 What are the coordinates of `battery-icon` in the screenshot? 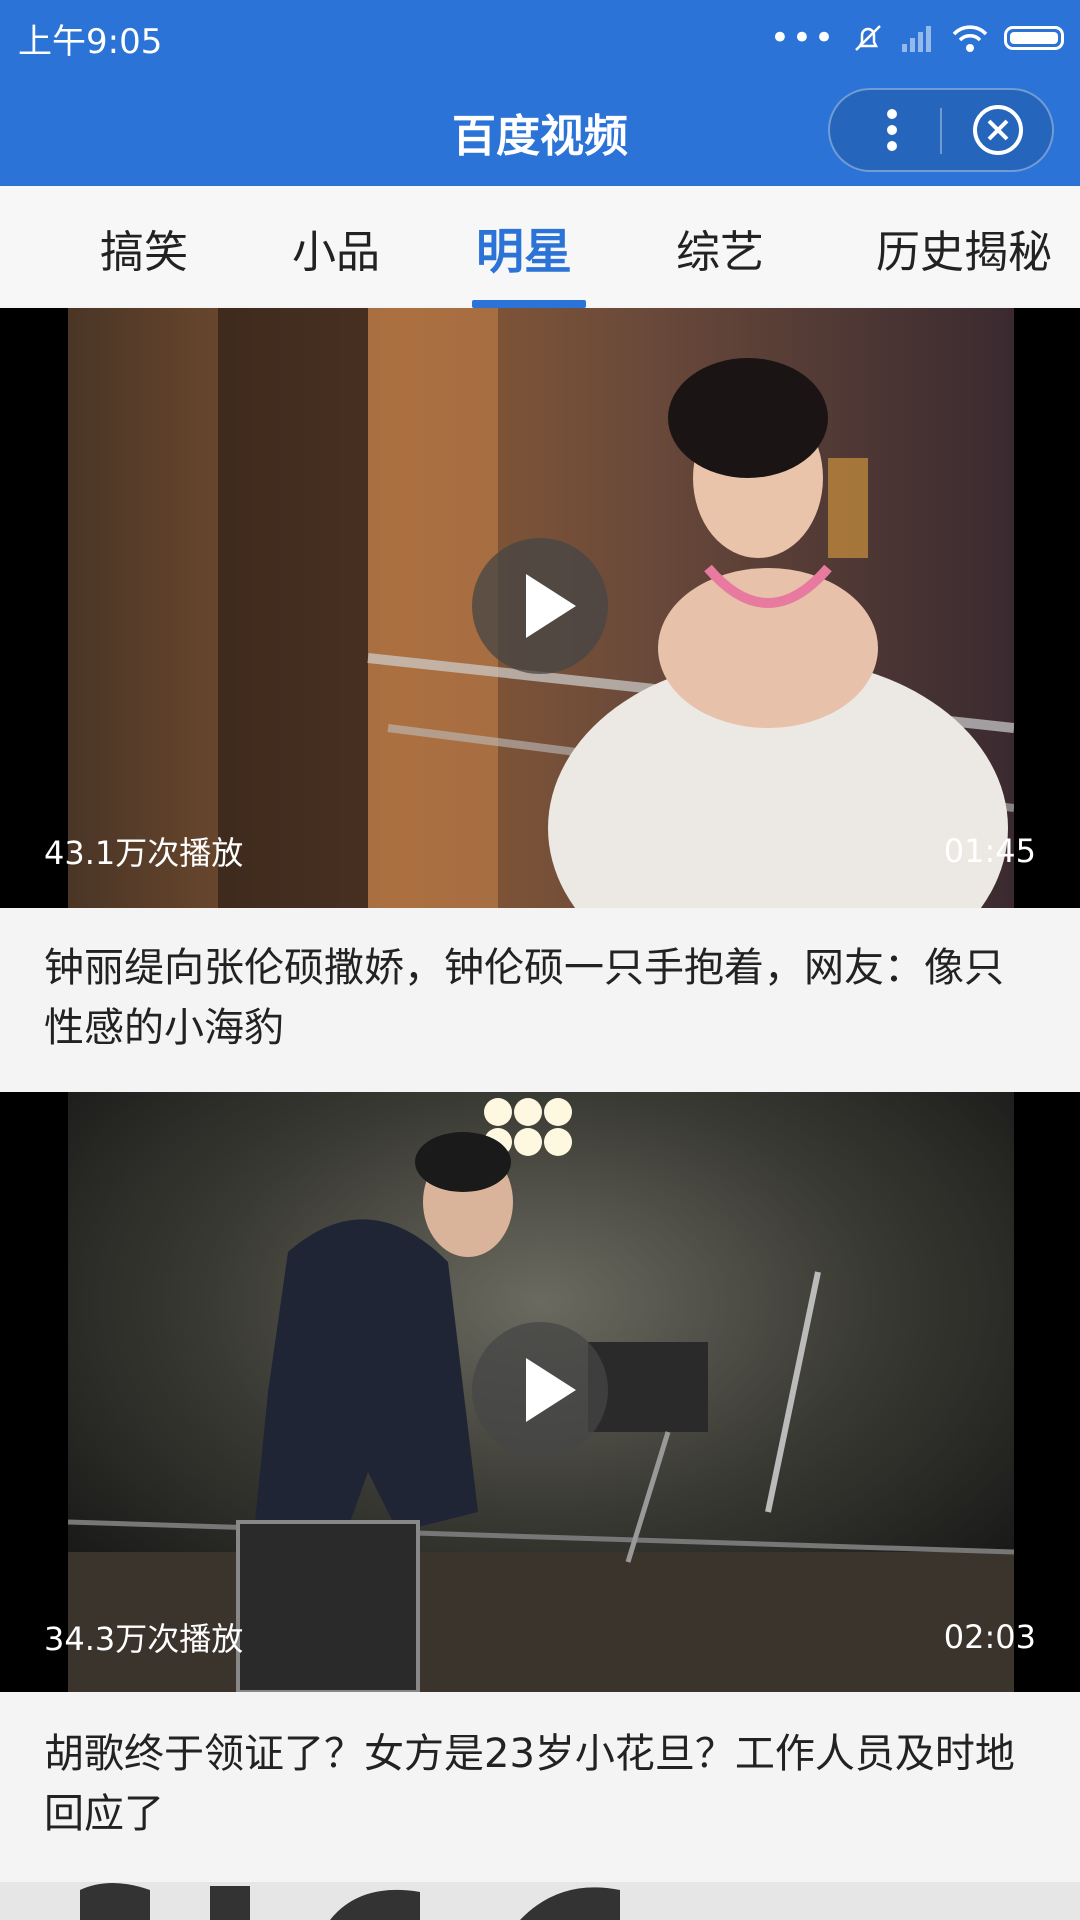 It's located at (1034, 38).